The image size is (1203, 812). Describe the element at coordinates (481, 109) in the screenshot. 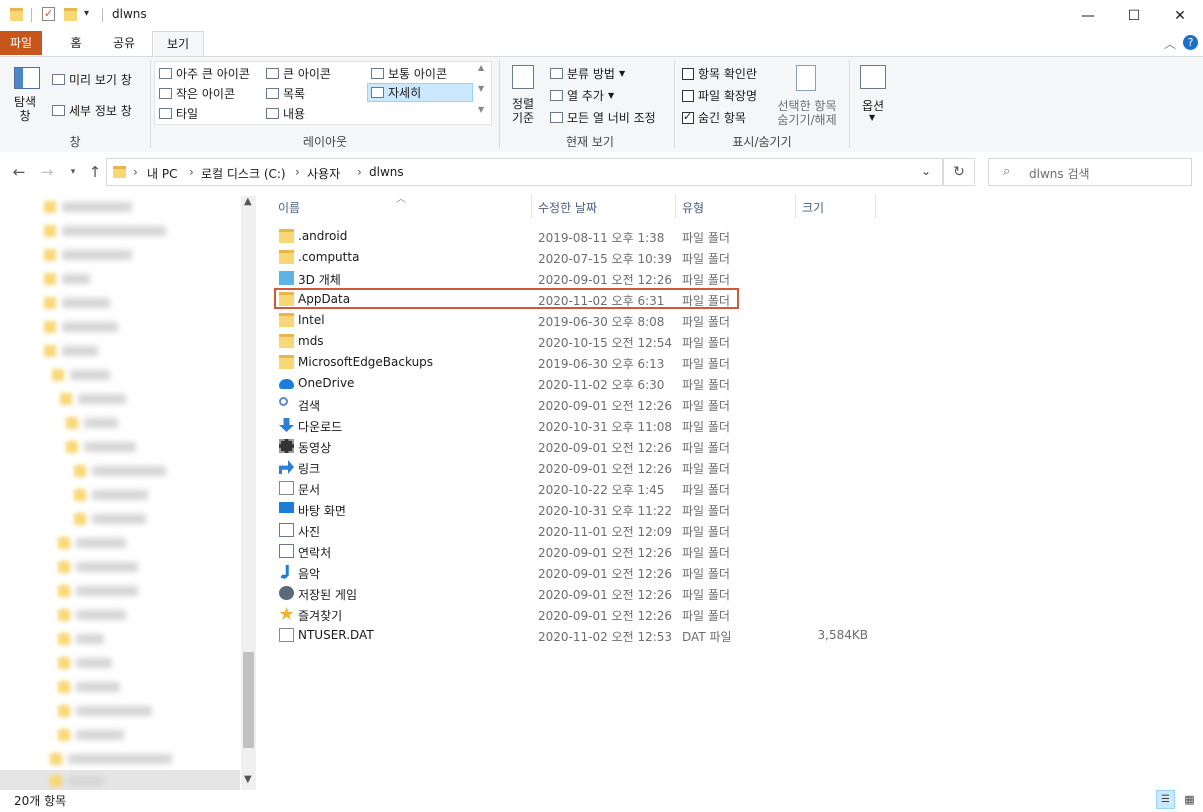

I see `gallery-expand-icon: ▼` at that location.